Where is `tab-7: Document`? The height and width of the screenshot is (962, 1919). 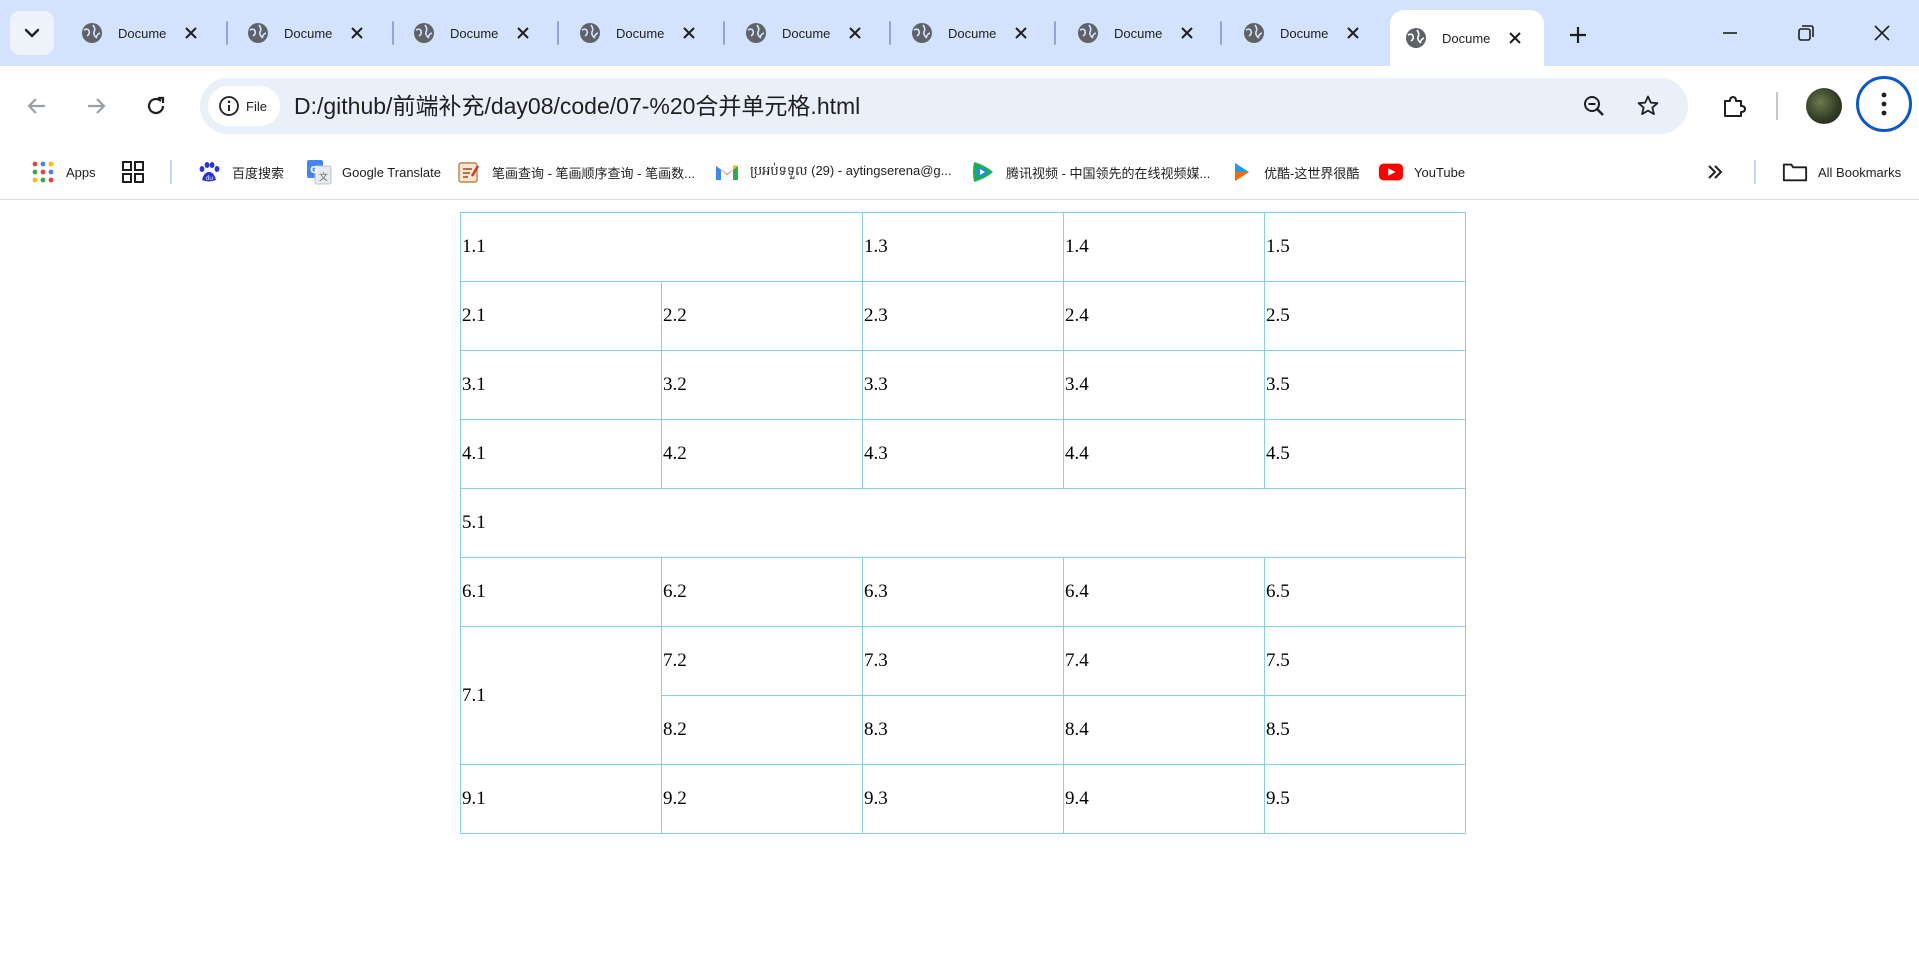
tab-7: Document is located at coordinates (1305, 33).